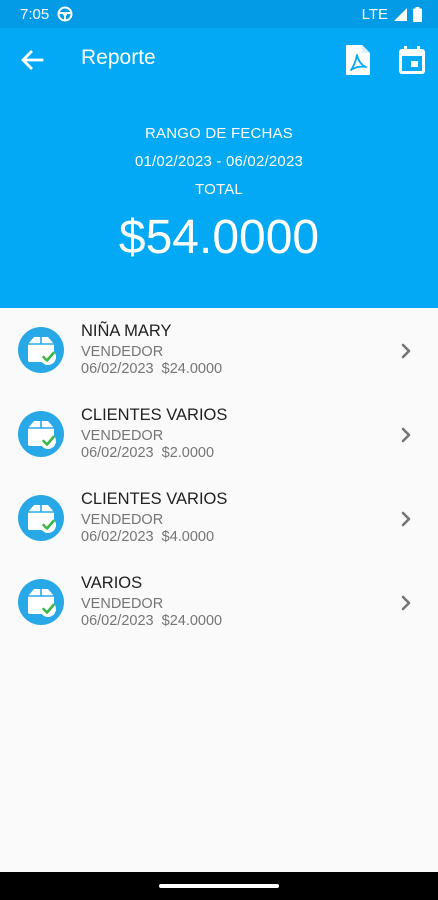 The width and height of the screenshot is (438, 900). Describe the element at coordinates (219, 189) in the screenshot. I see `total-label: TOTAL` at that location.